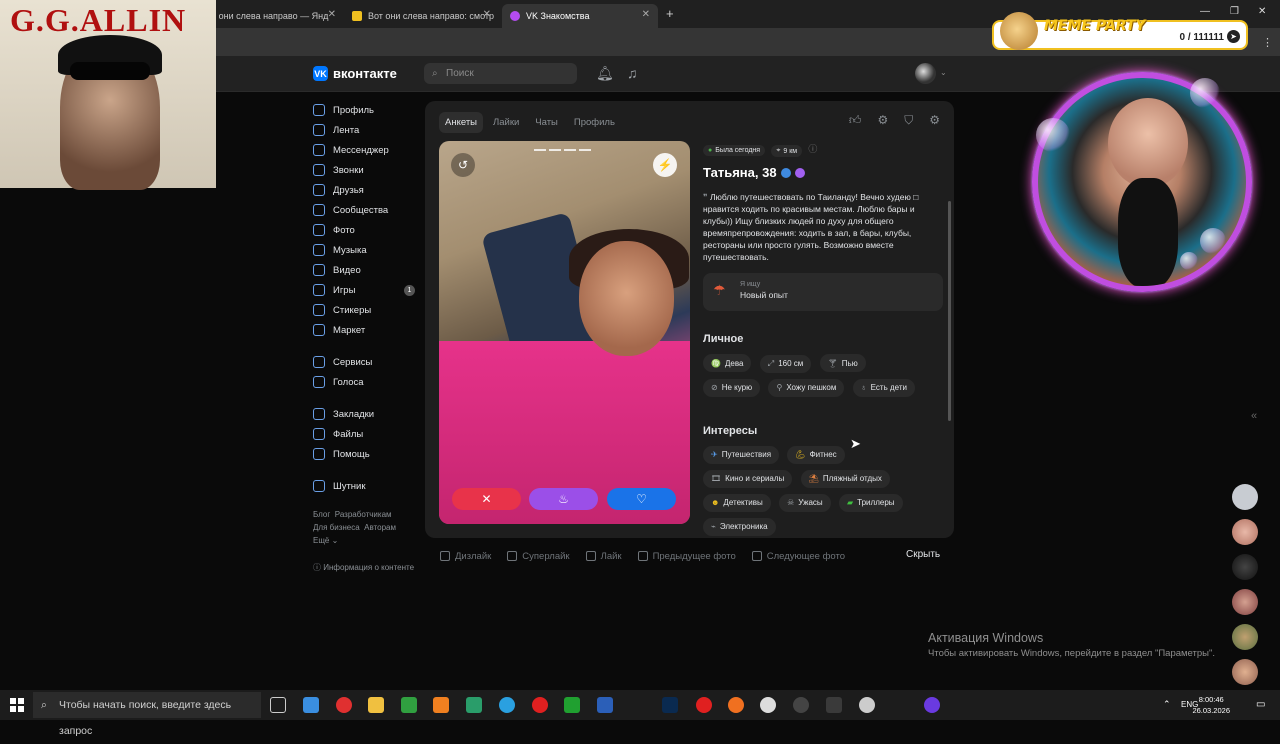 This screenshot has width=1280, height=744. What do you see at coordinates (321, 540) in the screenshot?
I see `footer-more-link: Ещё` at bounding box center [321, 540].